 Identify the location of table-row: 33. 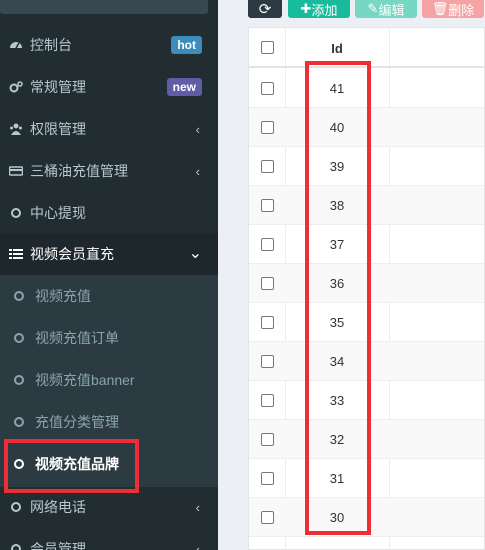
(366, 400).